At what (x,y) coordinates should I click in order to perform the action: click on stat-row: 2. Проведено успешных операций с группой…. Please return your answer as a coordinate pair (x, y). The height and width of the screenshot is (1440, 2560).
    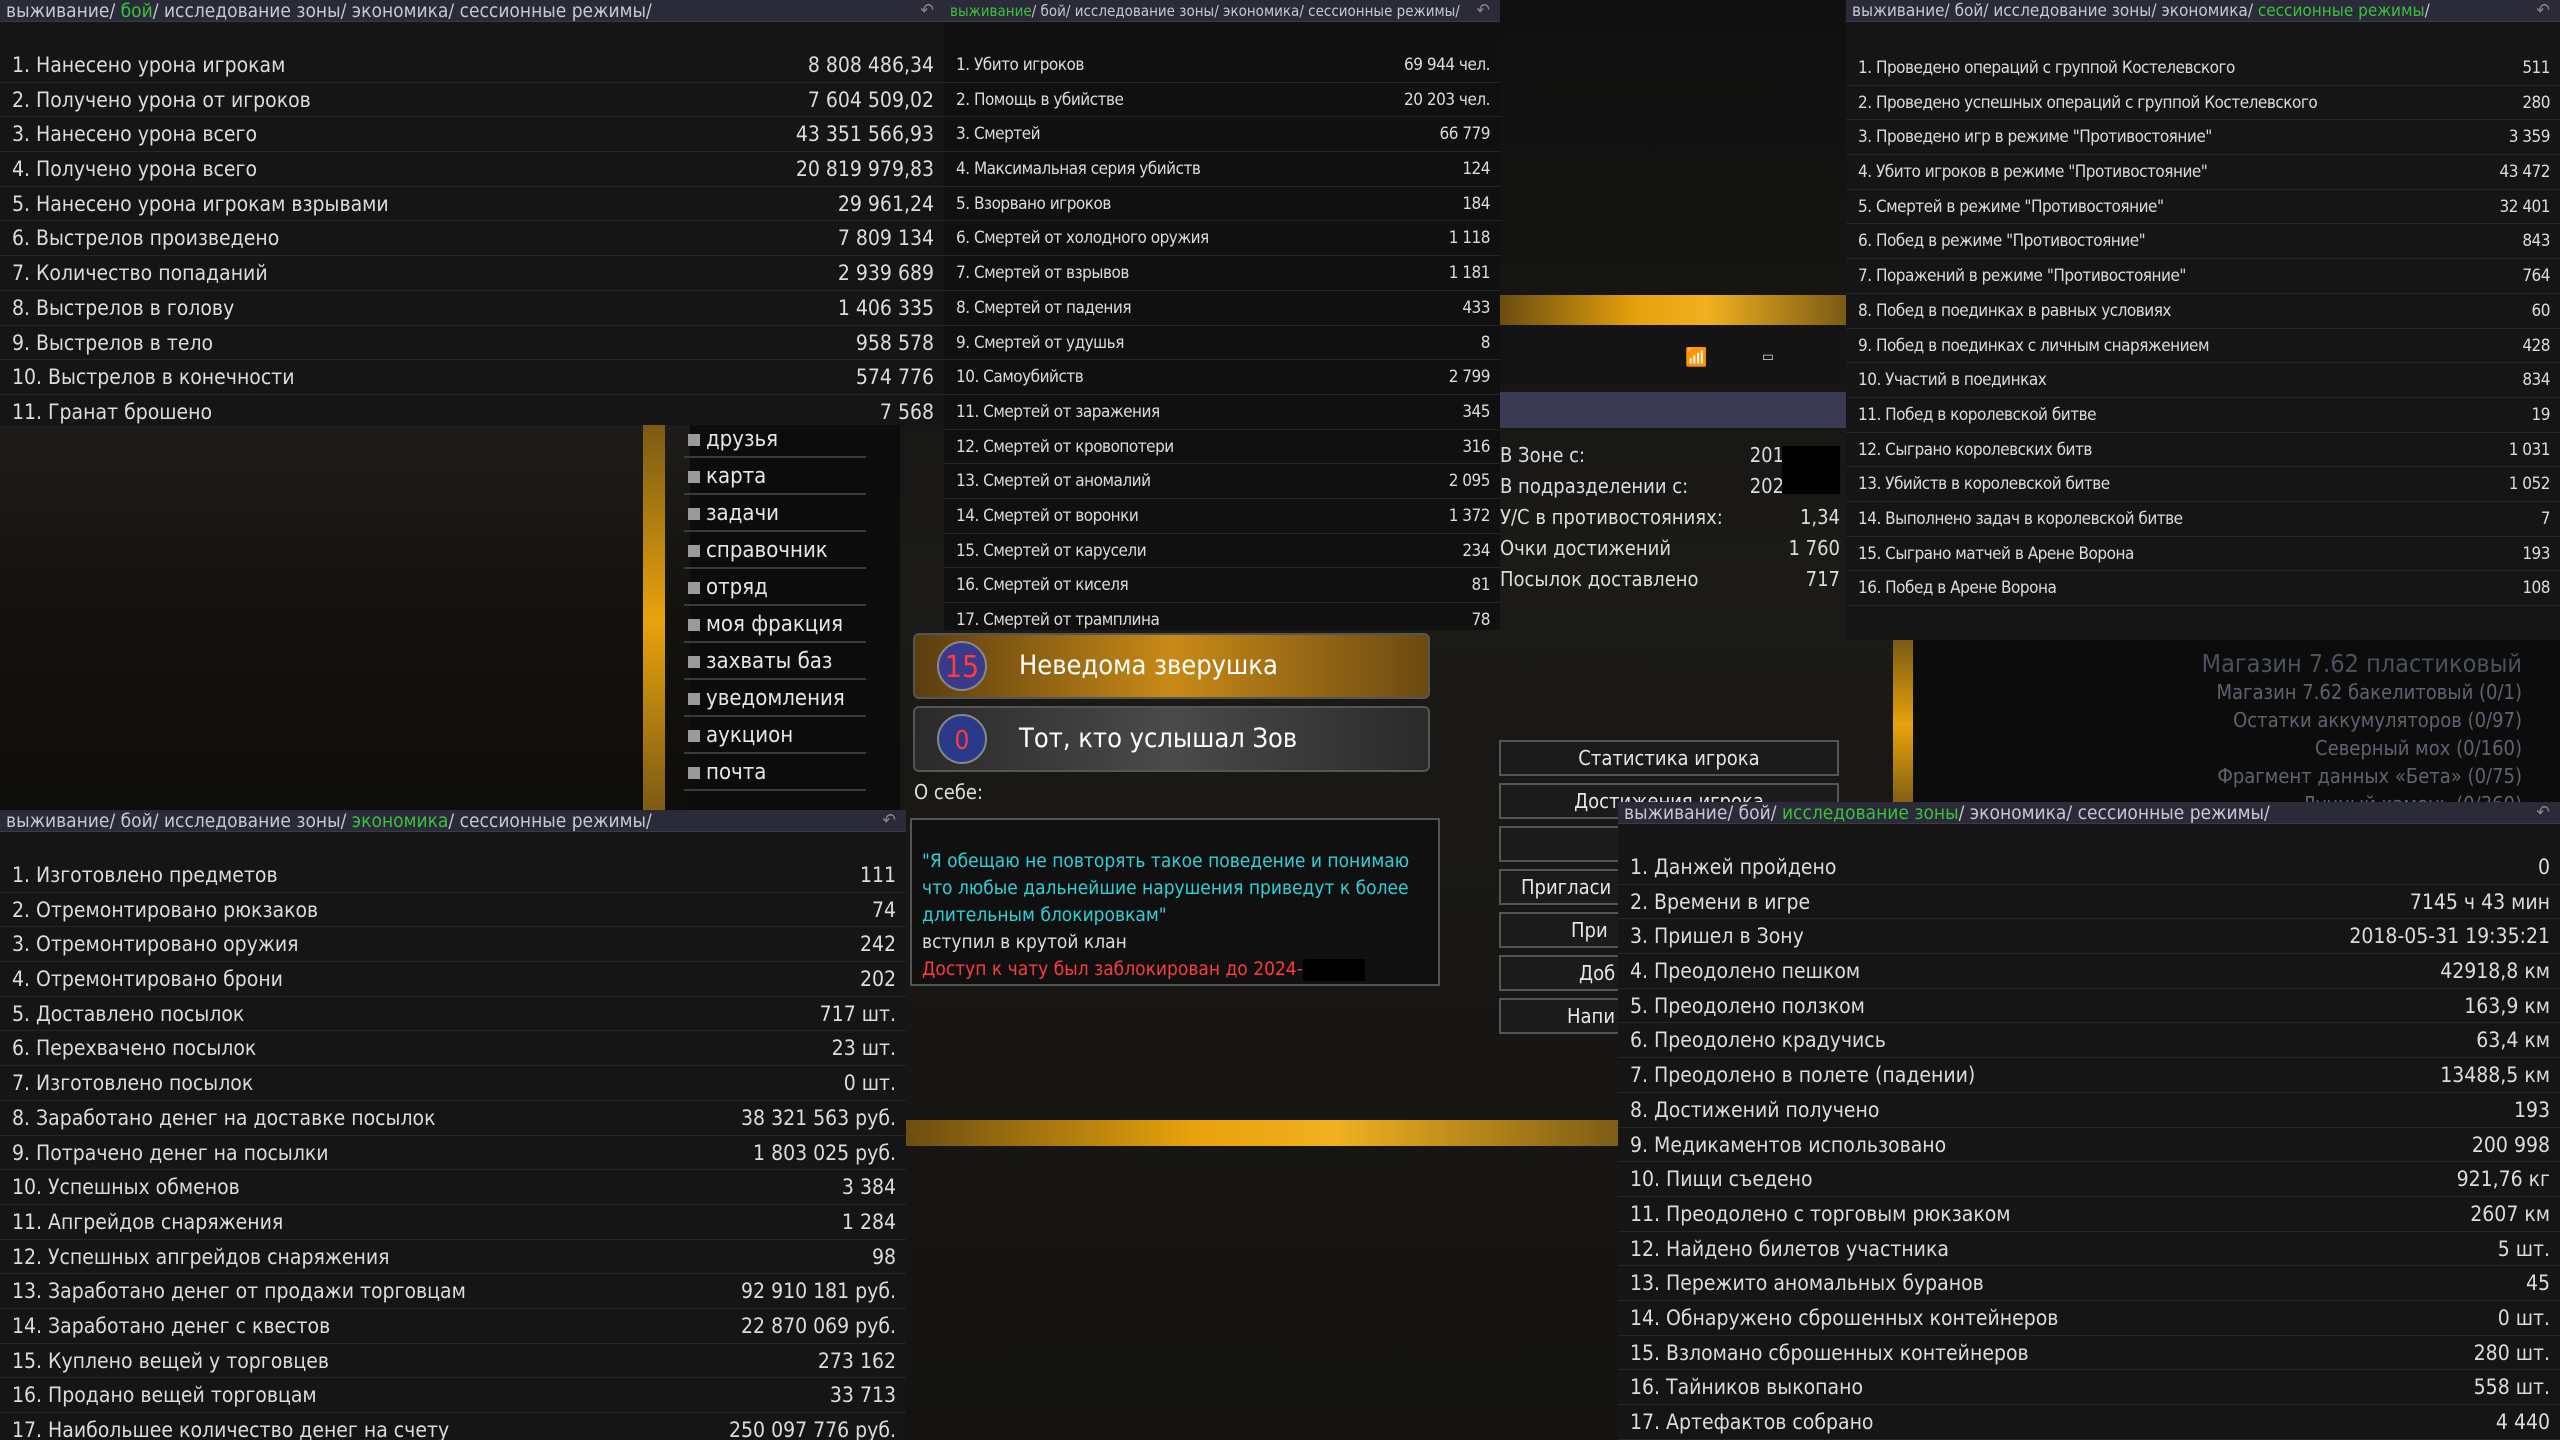
    Looking at the image, I should click on (2203, 103).